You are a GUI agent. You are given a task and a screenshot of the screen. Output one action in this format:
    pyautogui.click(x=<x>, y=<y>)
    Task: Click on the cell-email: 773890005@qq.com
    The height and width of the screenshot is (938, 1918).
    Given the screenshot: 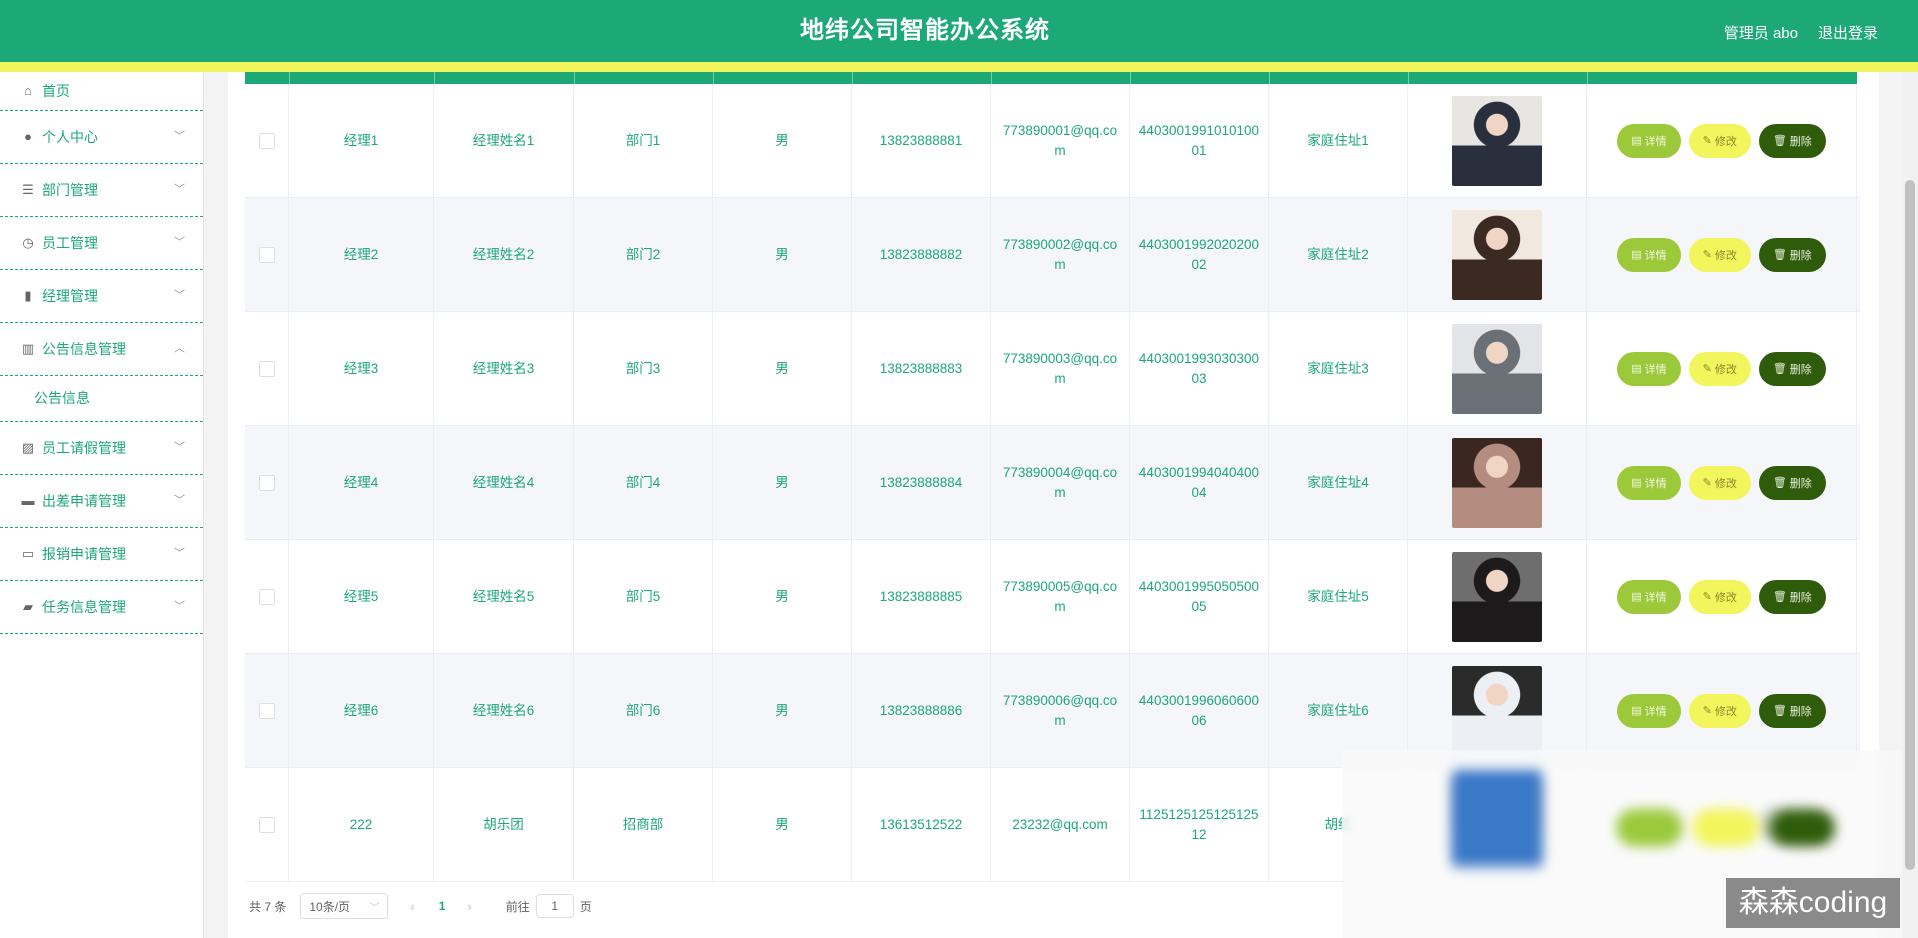 What is the action you would take?
    pyautogui.click(x=1060, y=596)
    